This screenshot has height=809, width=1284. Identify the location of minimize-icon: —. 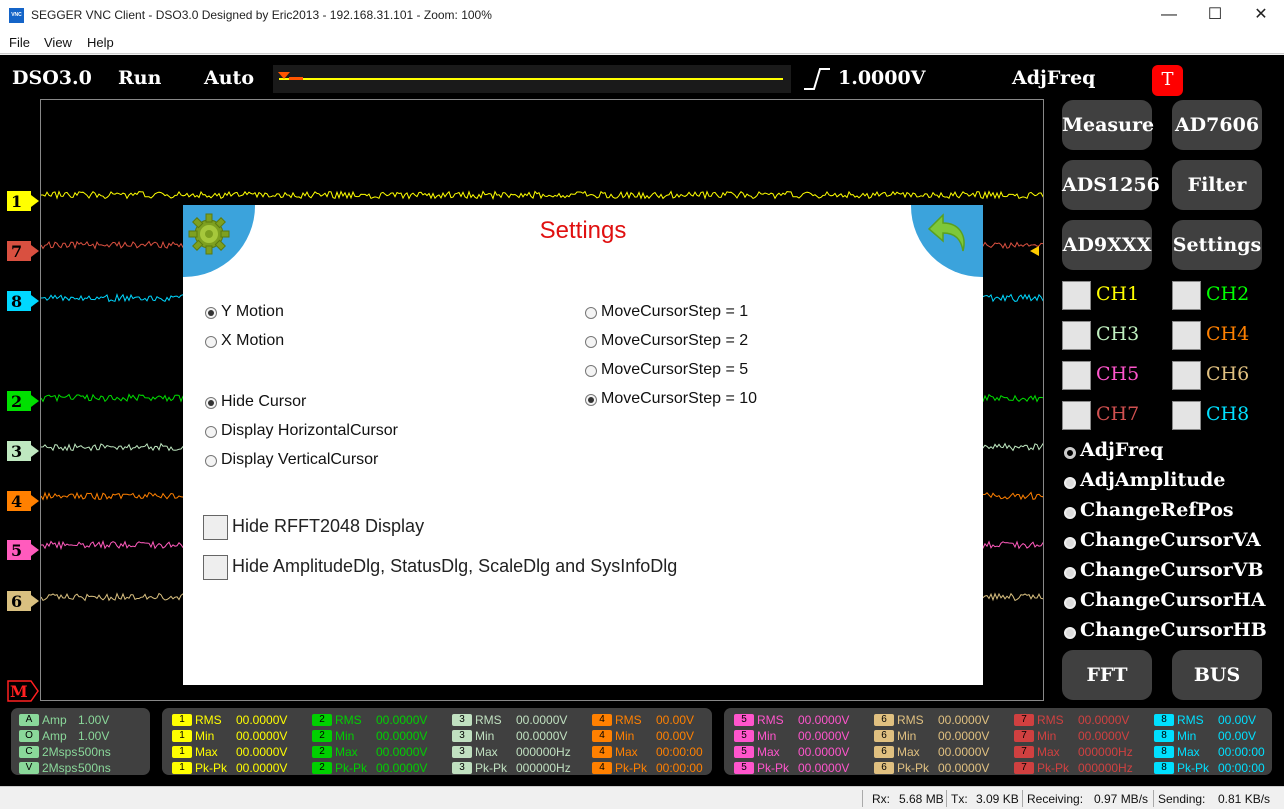
(1169, 16).